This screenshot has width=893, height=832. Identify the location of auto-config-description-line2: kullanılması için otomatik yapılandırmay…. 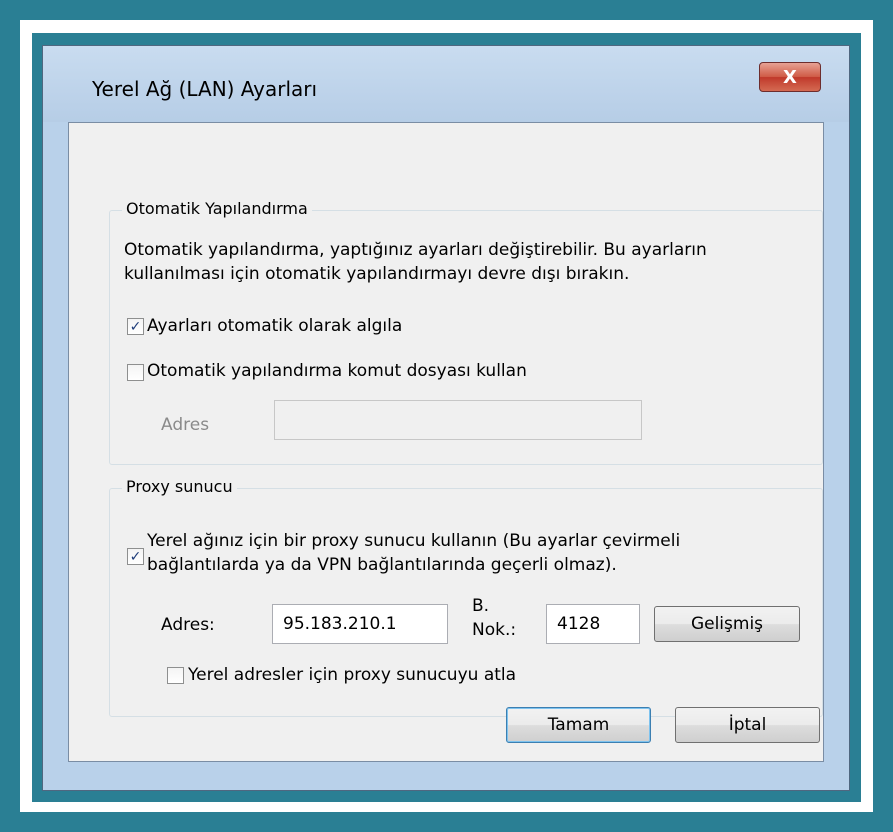
(377, 274).